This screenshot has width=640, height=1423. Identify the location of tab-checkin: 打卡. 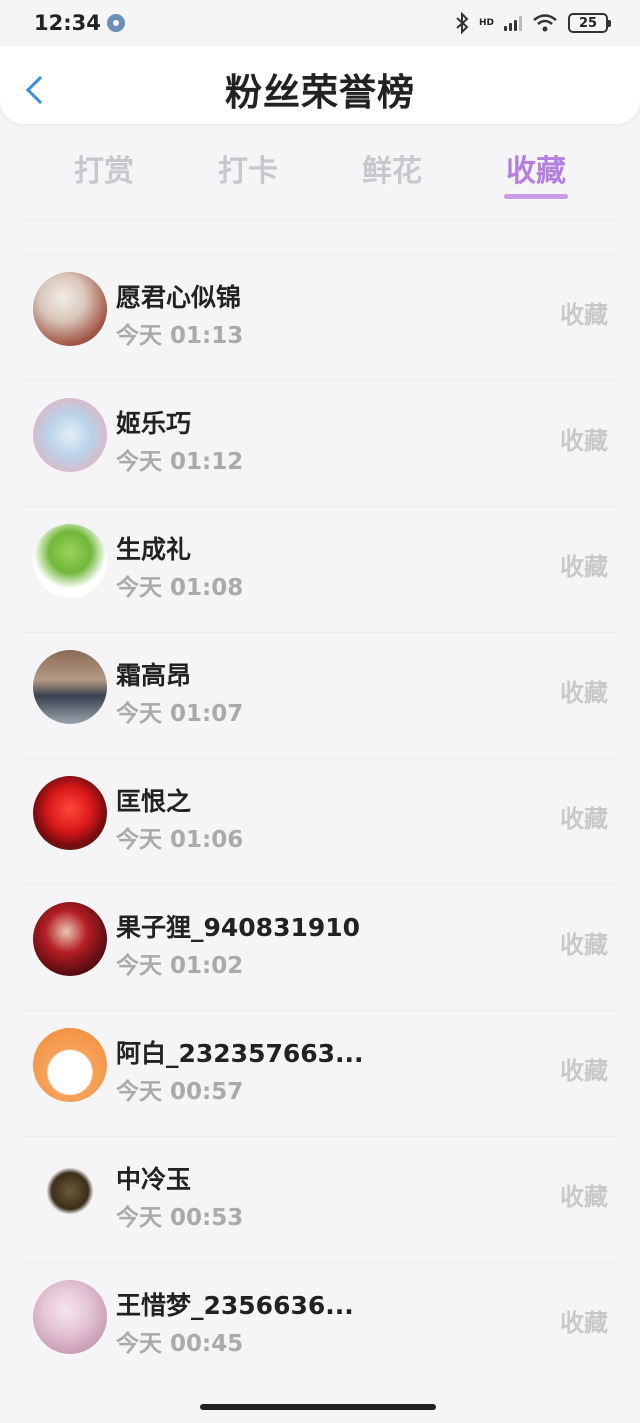
(248, 168).